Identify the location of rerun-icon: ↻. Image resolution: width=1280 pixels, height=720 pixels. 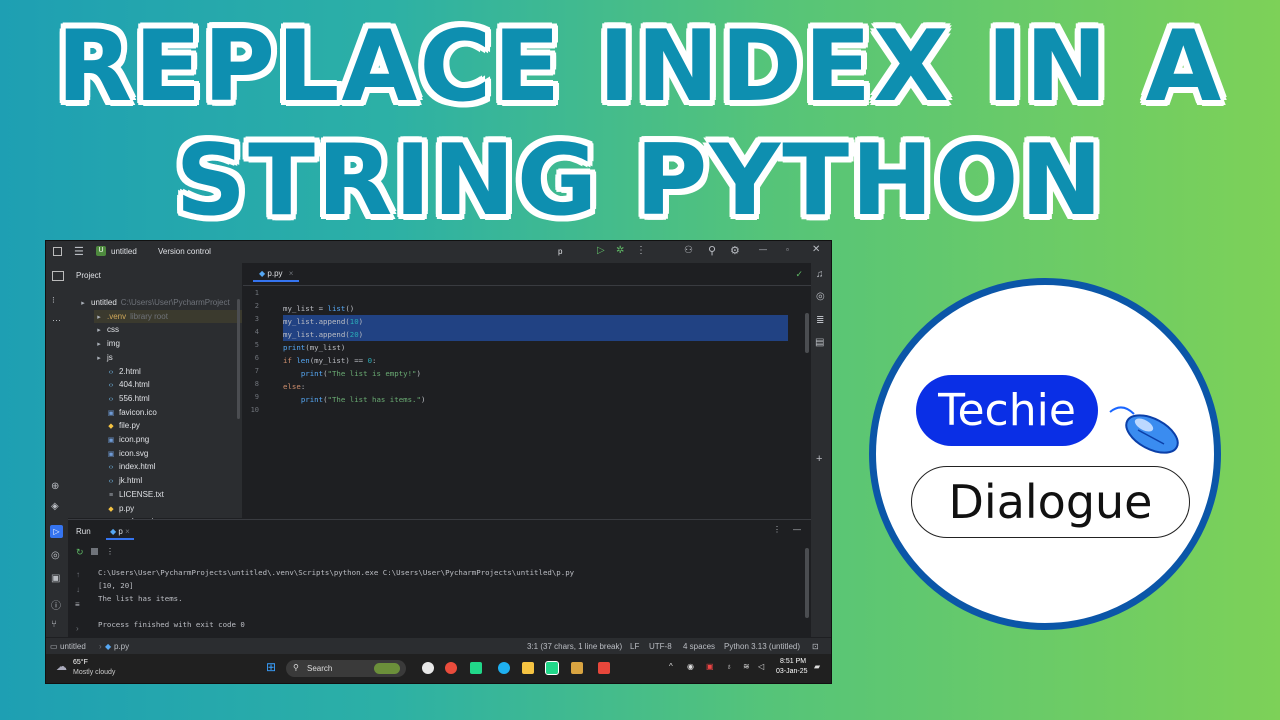
(80, 552).